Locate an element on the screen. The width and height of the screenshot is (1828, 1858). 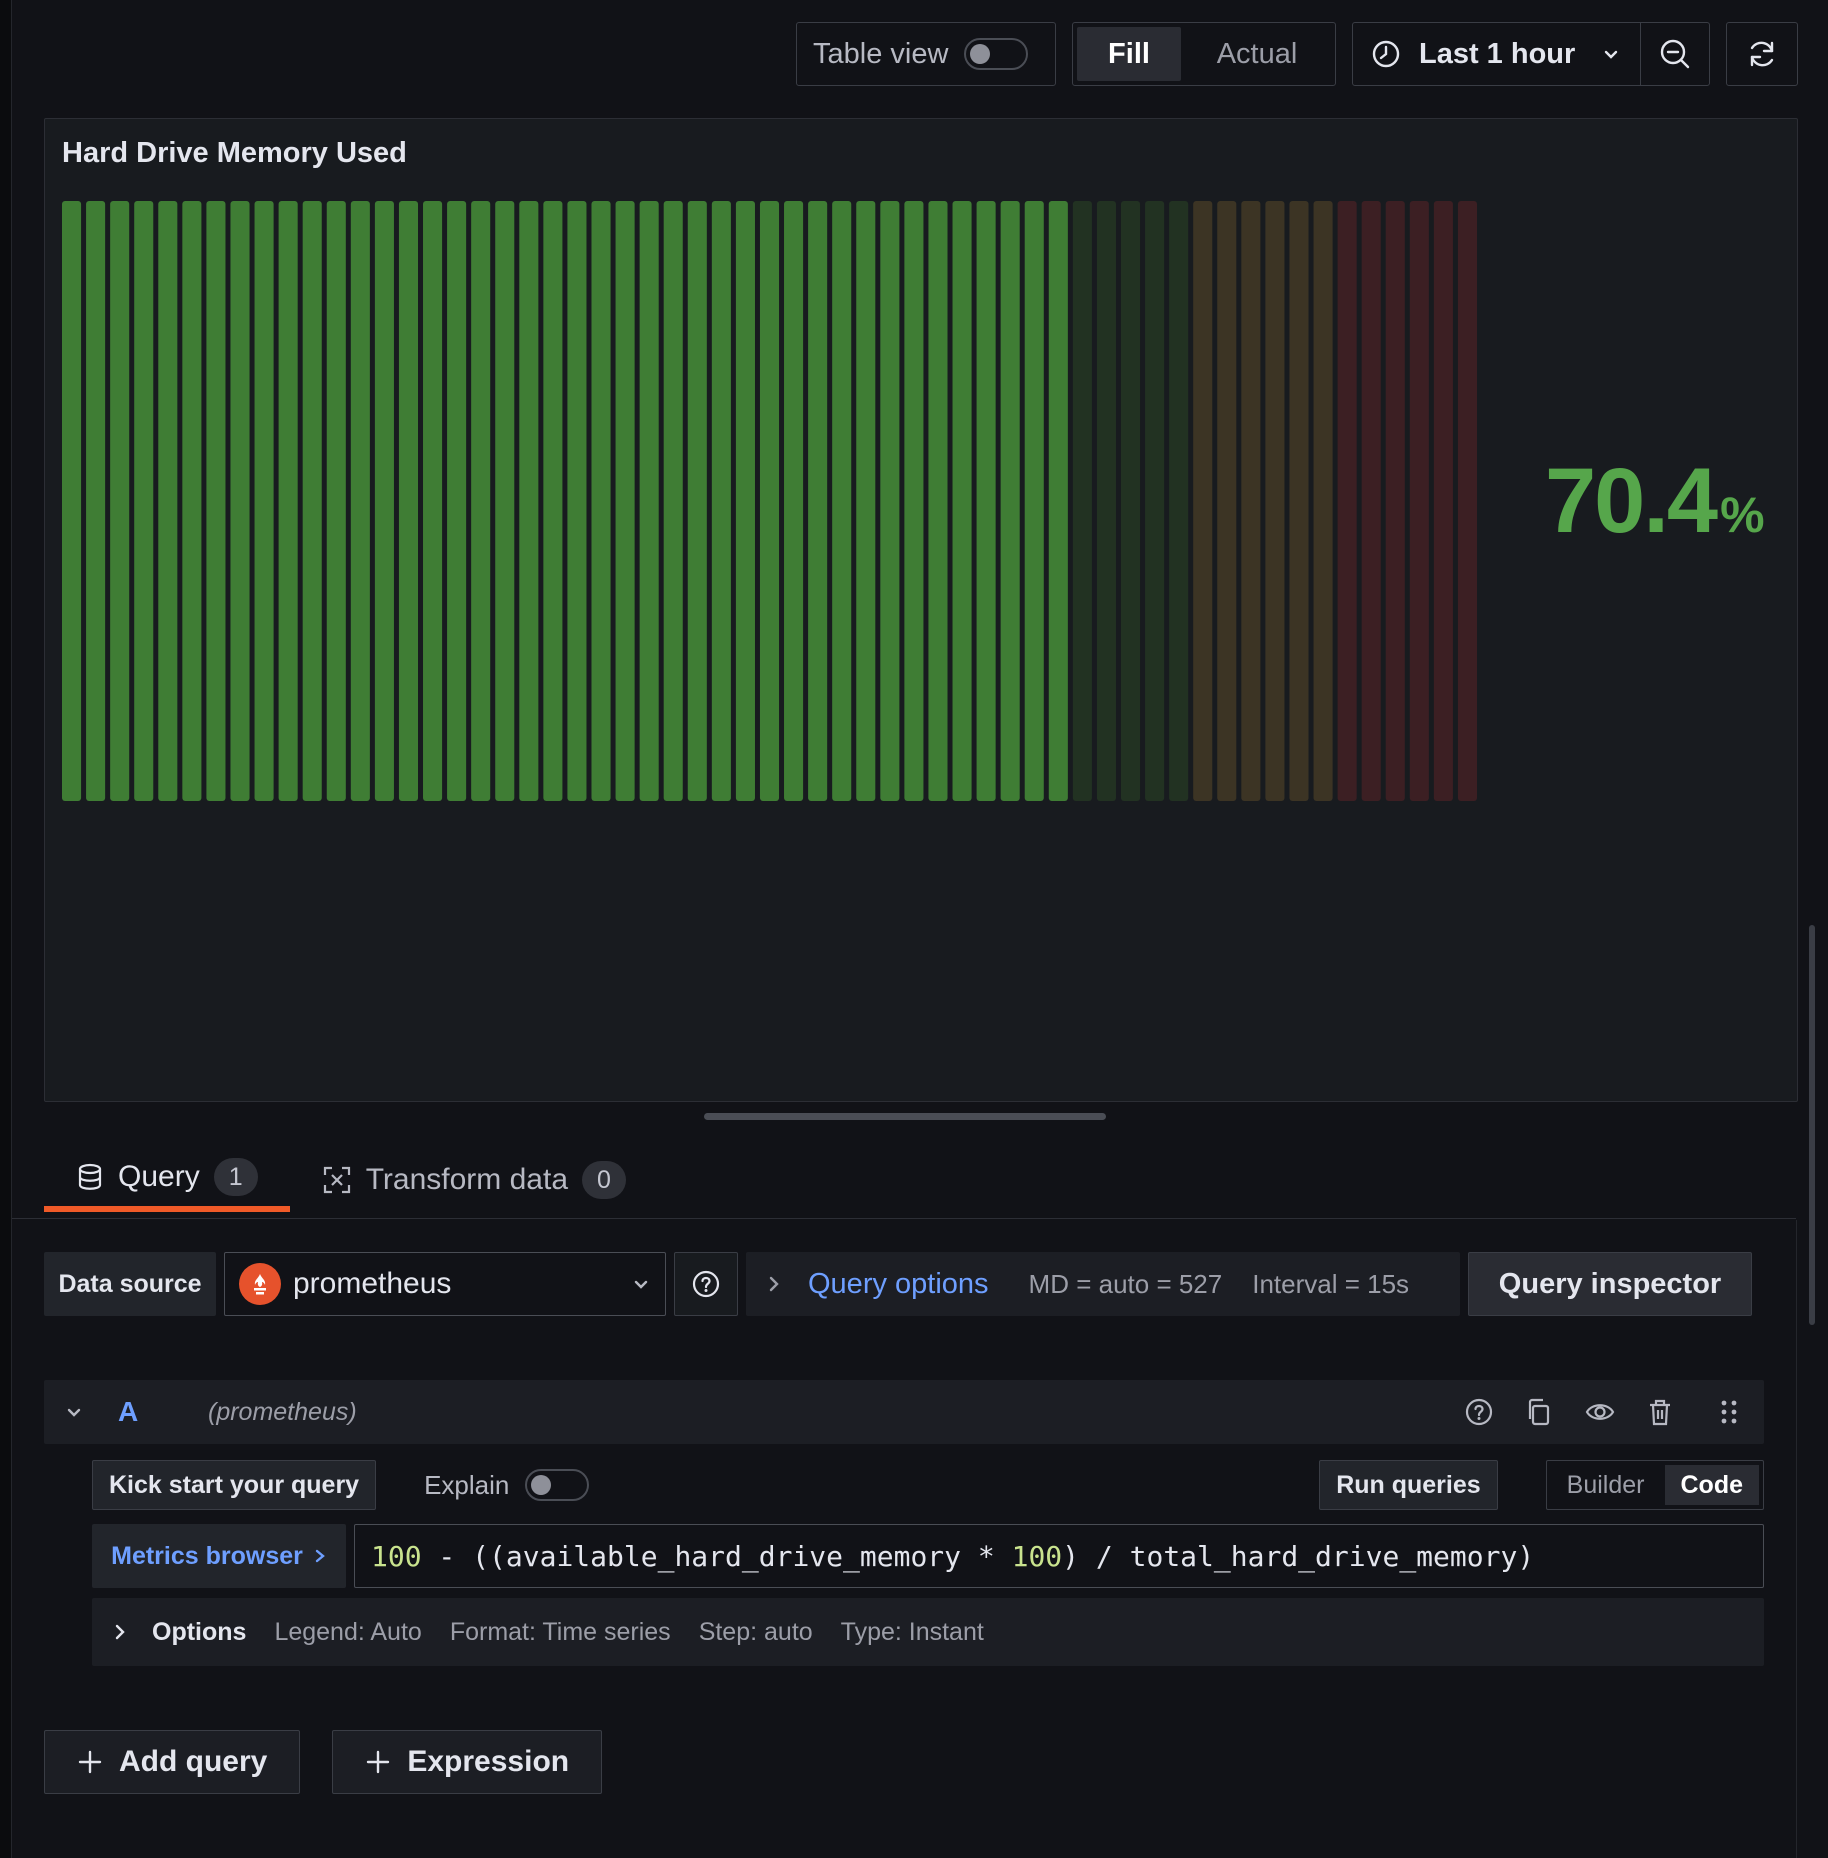
eye-icon is located at coordinates (1600, 1412).